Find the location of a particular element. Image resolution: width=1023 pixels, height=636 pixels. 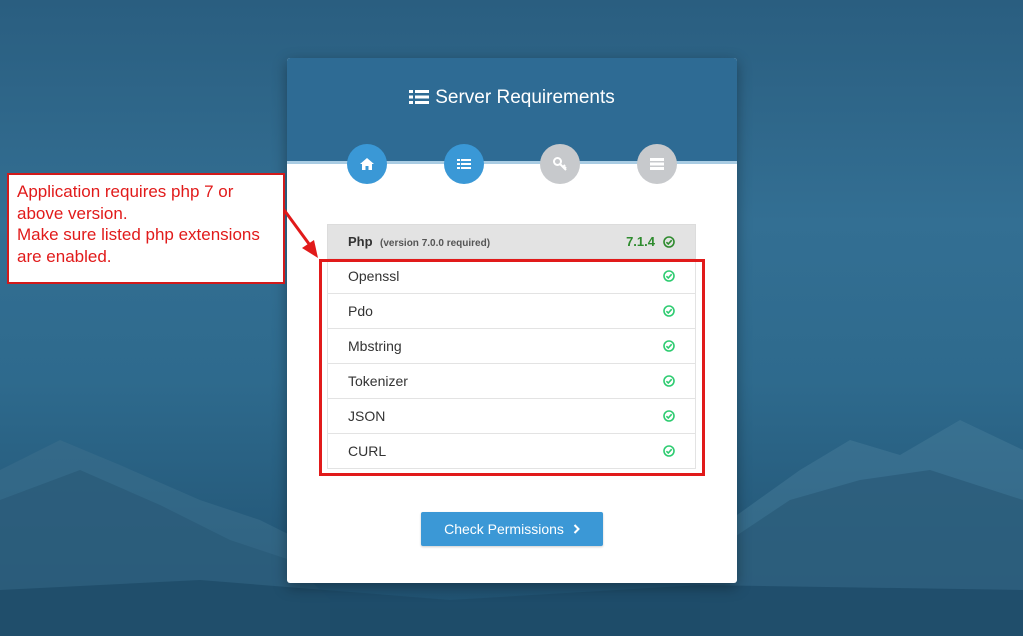

server-icon is located at coordinates (657, 164).